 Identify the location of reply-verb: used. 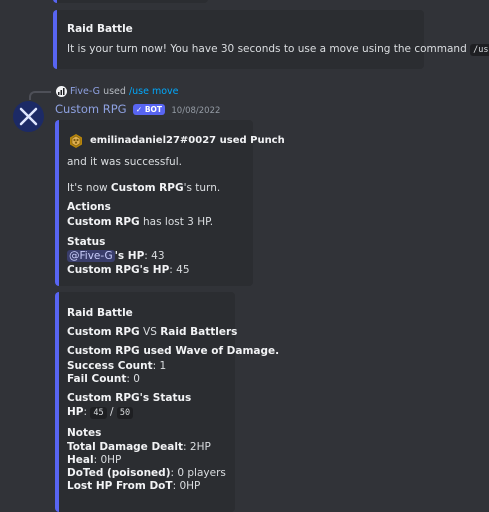
(114, 91).